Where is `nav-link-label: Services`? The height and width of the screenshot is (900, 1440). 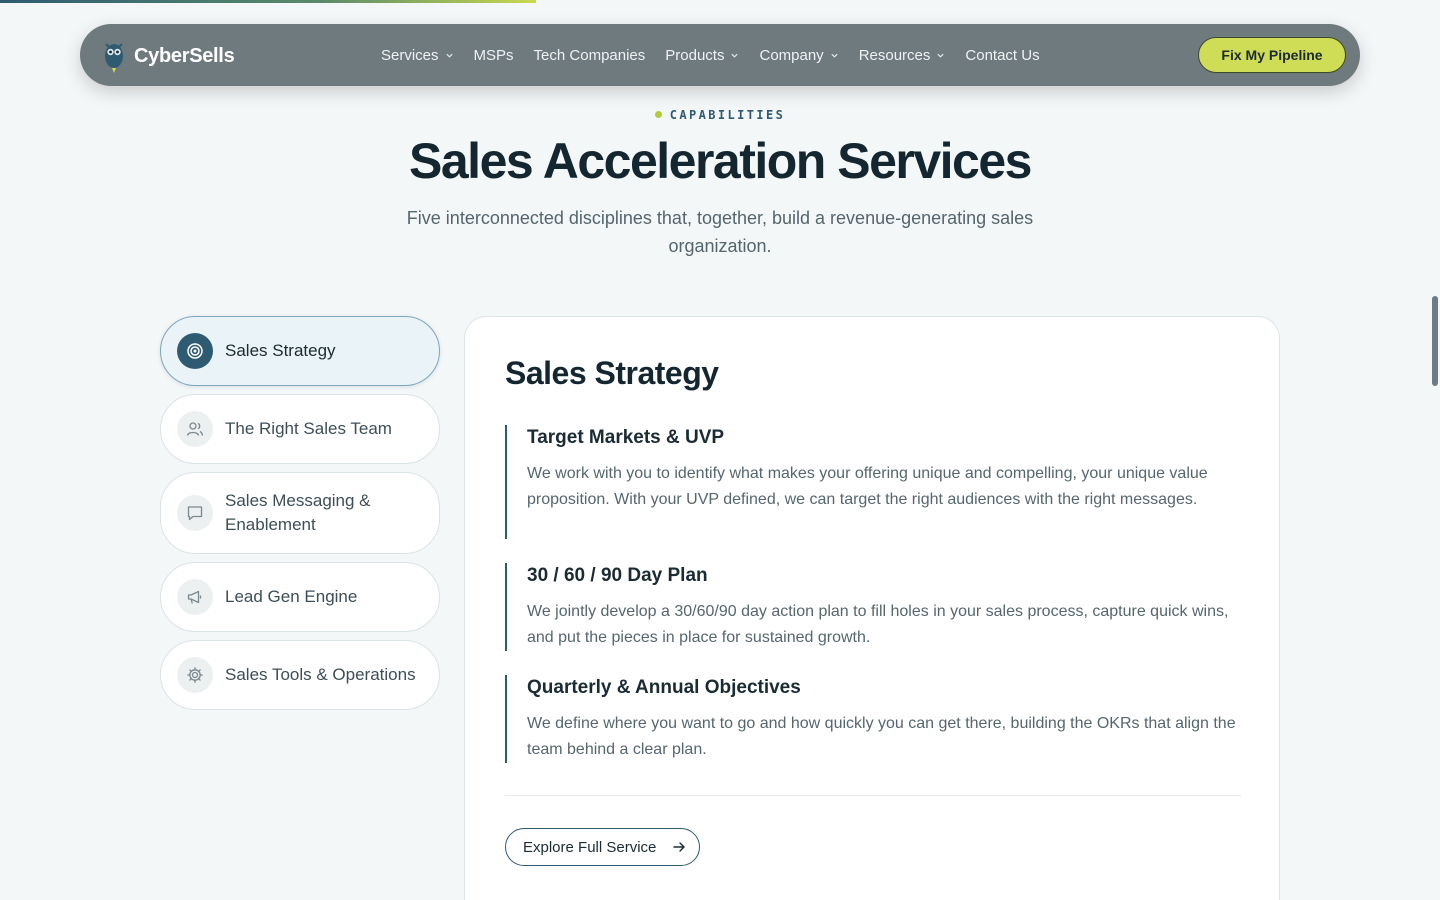
nav-link-label: Services is located at coordinates (410, 55).